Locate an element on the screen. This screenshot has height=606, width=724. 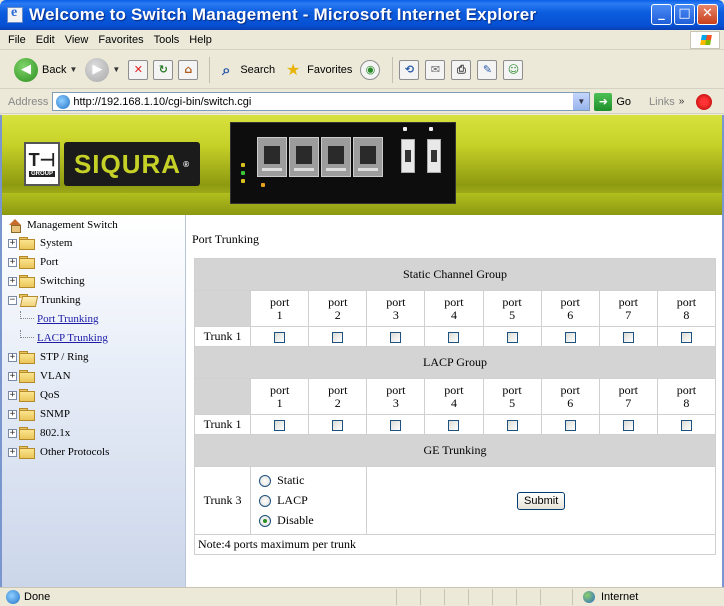
static-port4-checkbox is located at coordinates (454, 337).